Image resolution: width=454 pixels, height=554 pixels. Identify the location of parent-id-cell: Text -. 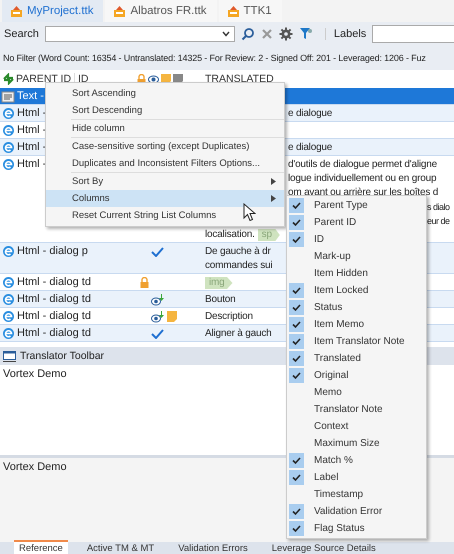
(30, 96).